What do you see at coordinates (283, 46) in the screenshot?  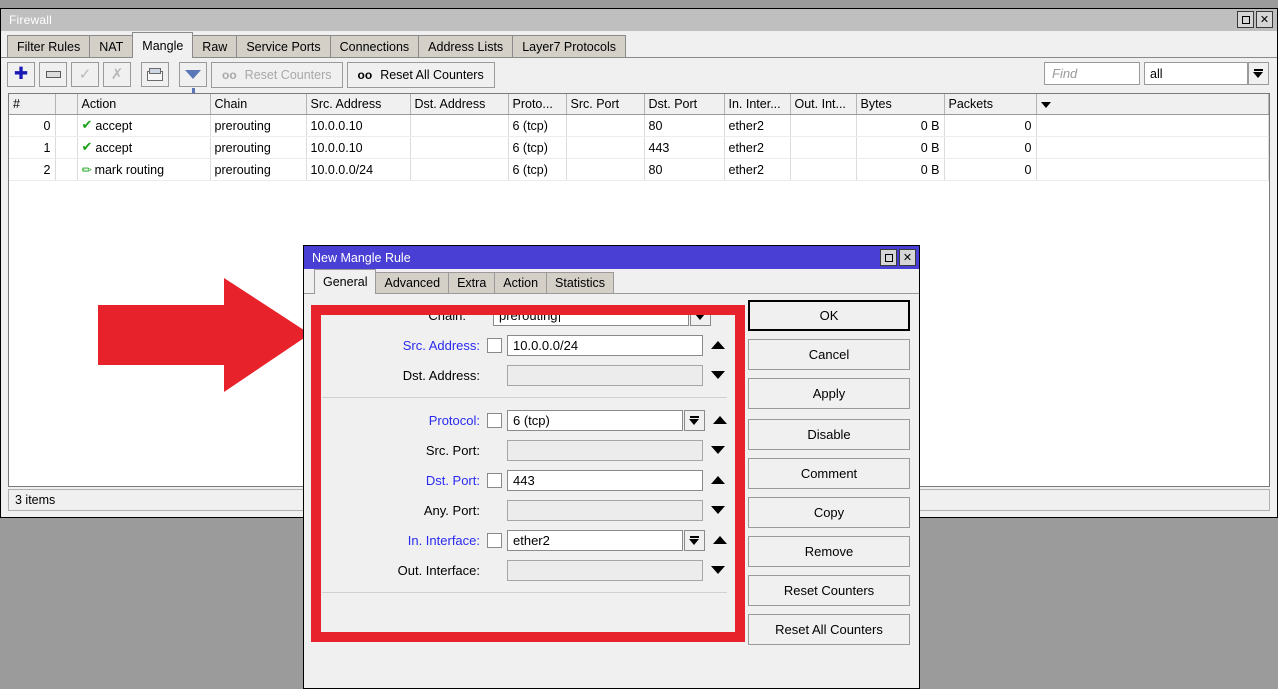 I see `tab-service-ports: Service Ports` at bounding box center [283, 46].